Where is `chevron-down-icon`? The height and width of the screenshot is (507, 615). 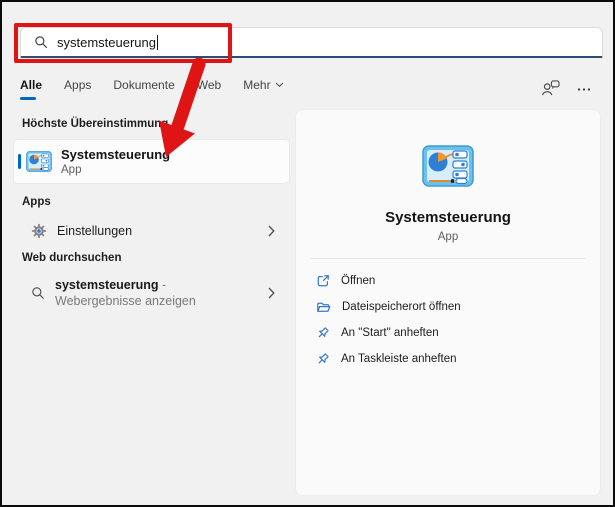 chevron-down-icon is located at coordinates (279, 85).